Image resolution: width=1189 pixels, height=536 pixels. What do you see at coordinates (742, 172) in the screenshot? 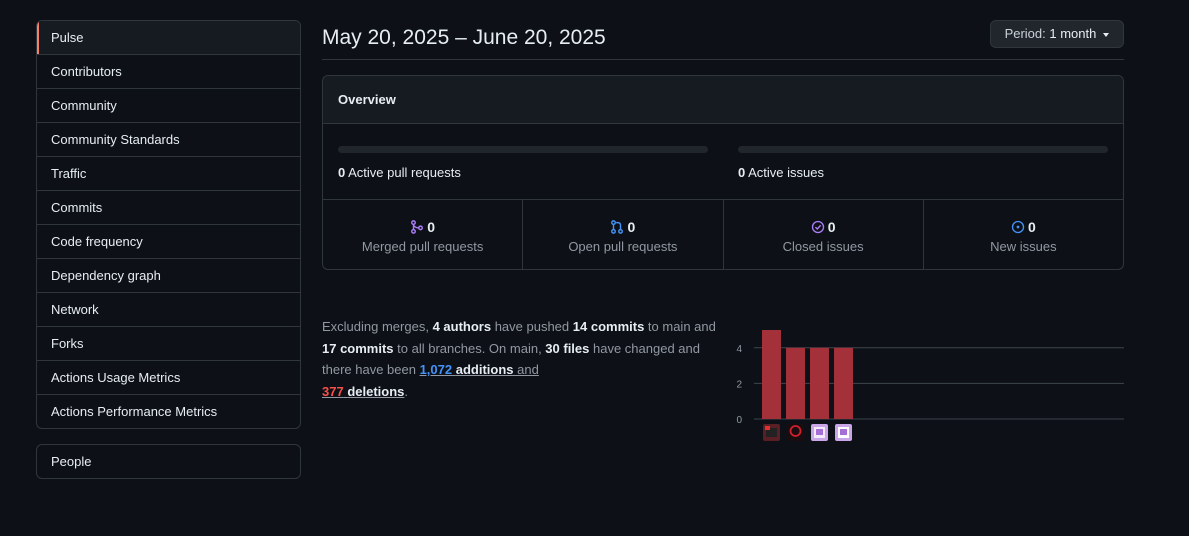
I see `active-issues-count: 0` at bounding box center [742, 172].